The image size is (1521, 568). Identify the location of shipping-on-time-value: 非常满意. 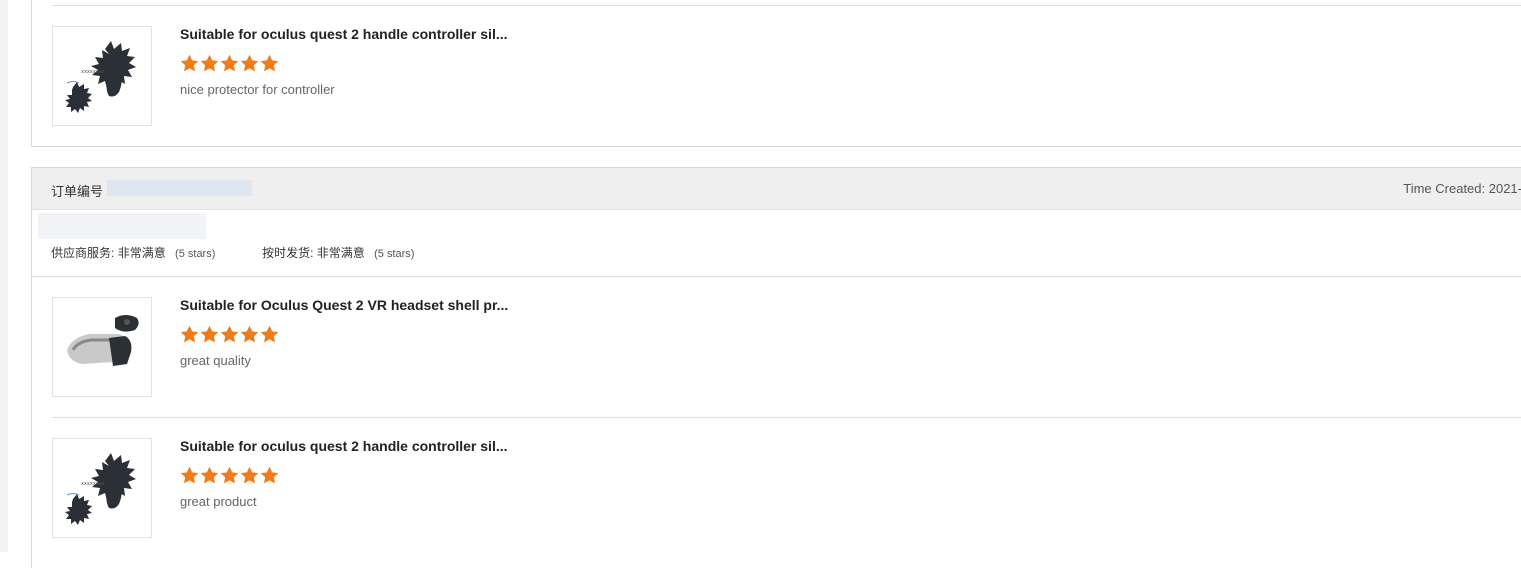
(340, 253).